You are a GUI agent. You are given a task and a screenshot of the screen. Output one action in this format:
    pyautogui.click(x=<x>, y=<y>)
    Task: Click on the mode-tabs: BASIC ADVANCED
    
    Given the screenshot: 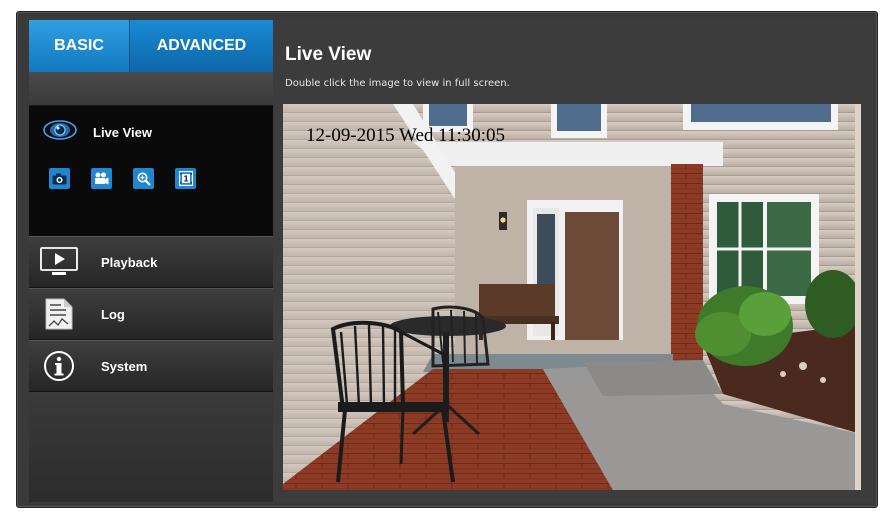 What is the action you would take?
    pyautogui.click(x=151, y=51)
    